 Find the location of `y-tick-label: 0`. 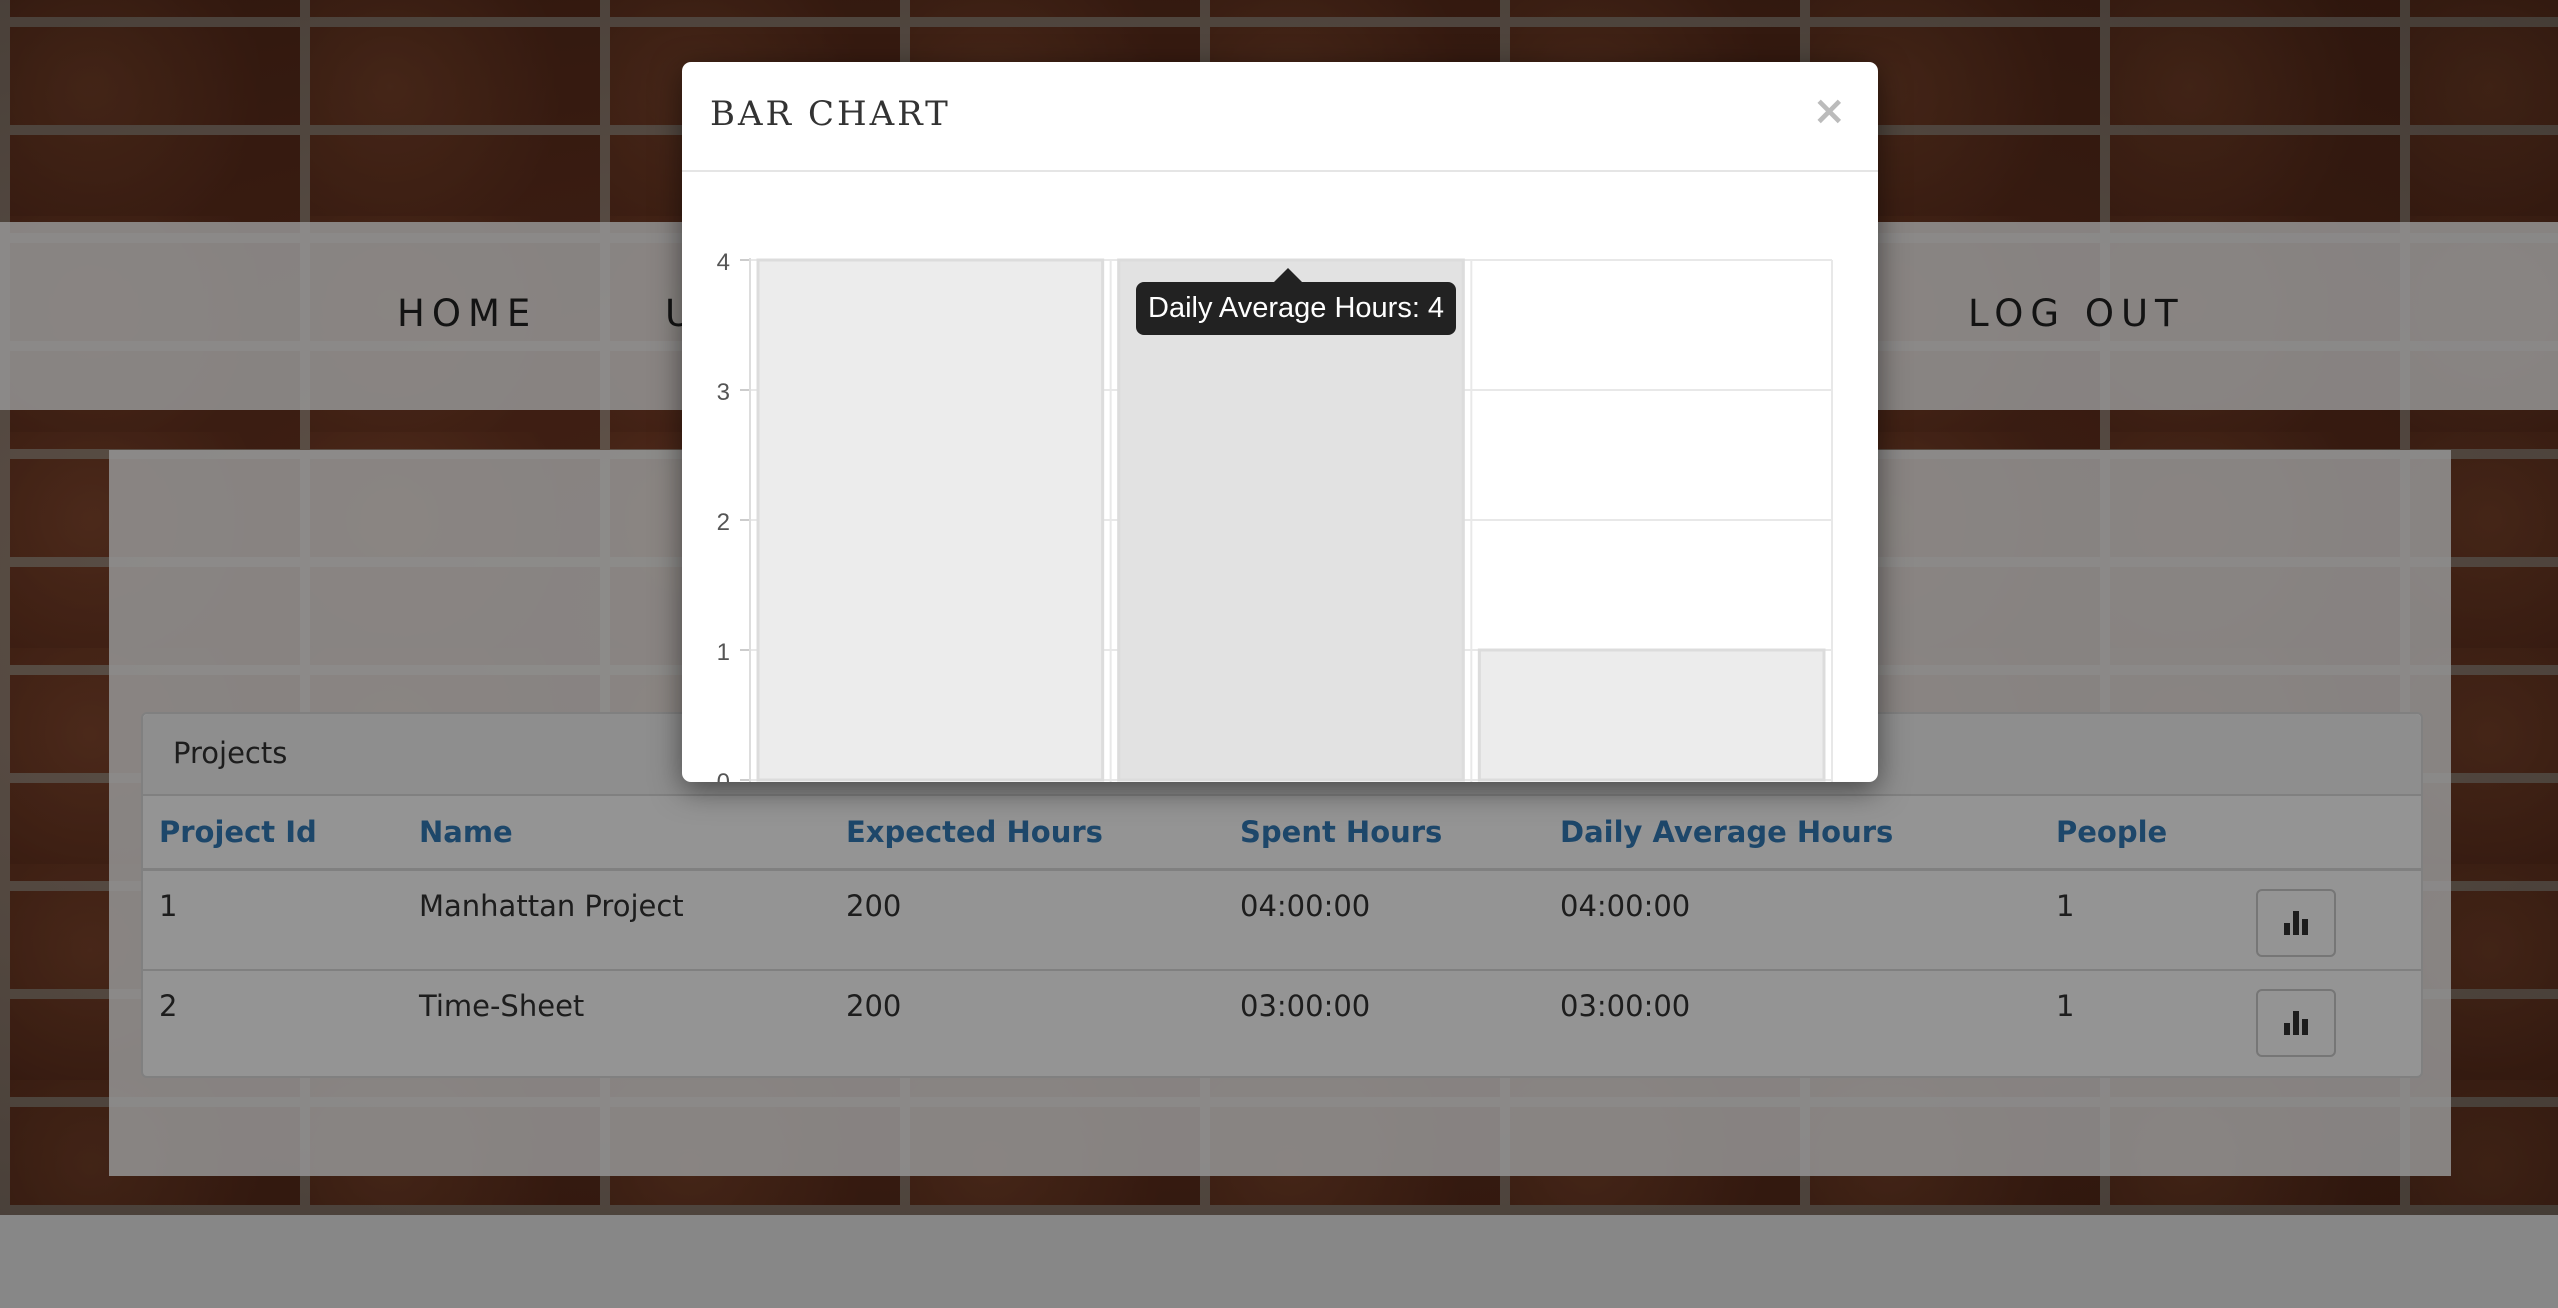

y-tick-label: 0 is located at coordinates (723, 775).